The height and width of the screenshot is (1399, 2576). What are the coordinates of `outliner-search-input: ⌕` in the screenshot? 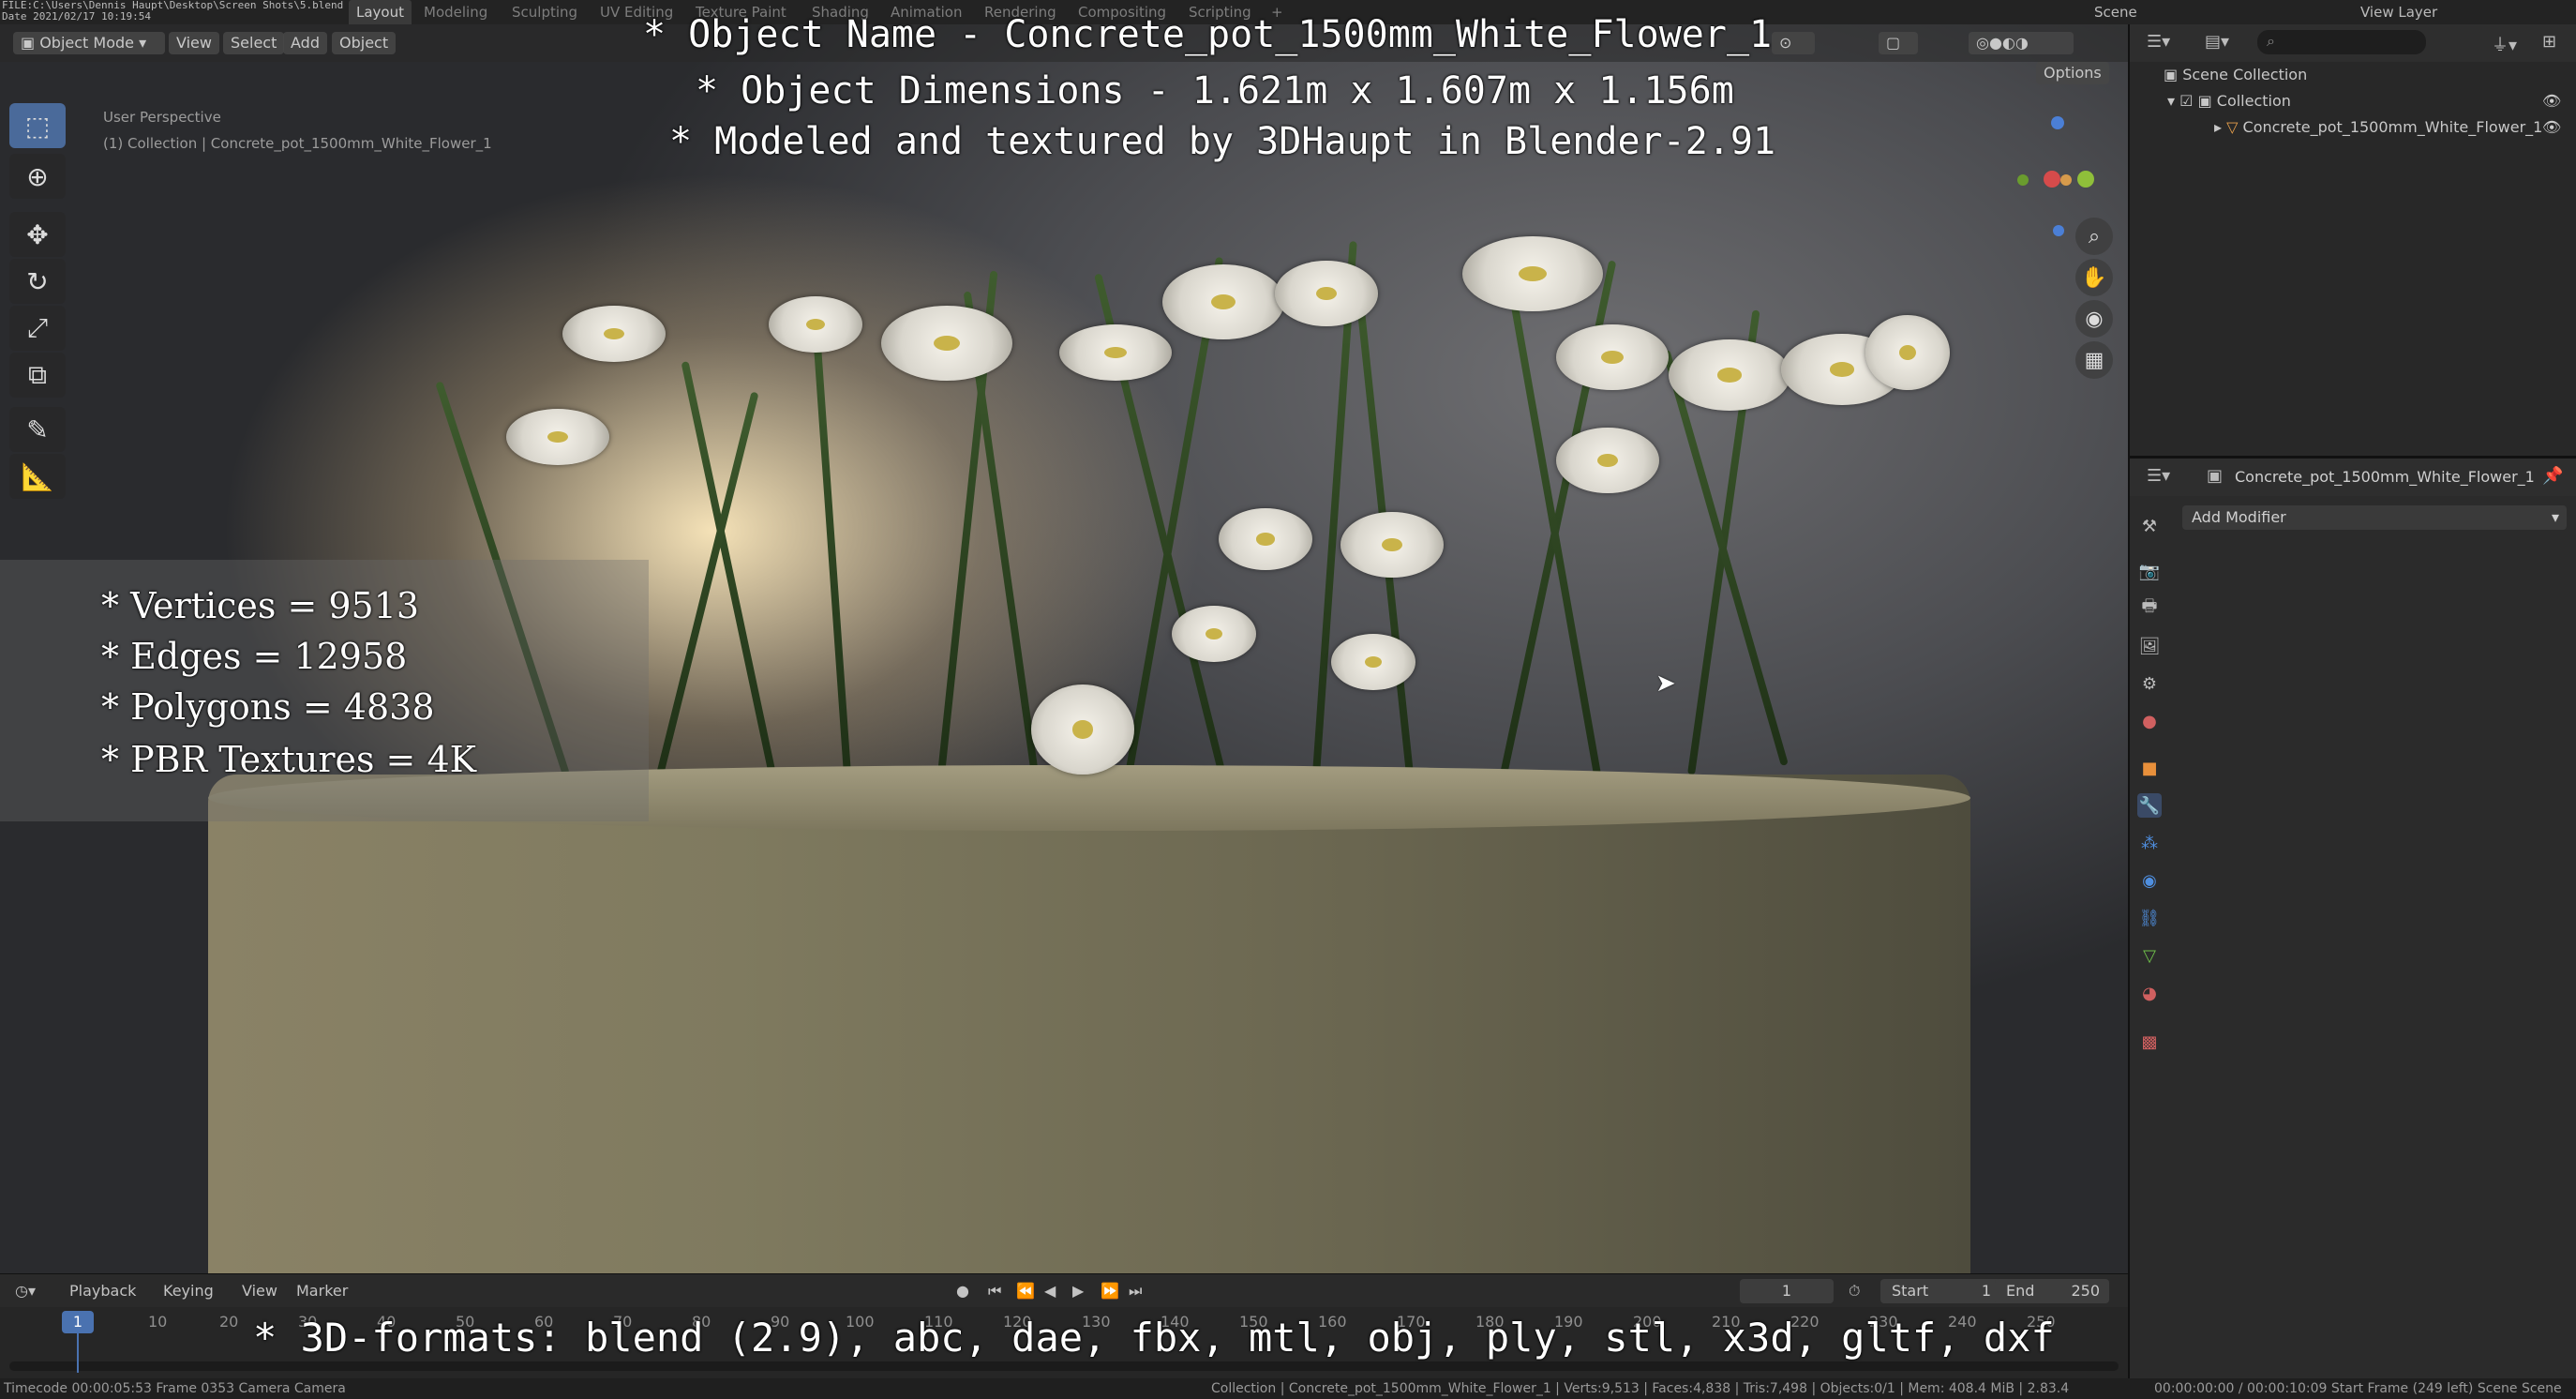 It's located at (2342, 42).